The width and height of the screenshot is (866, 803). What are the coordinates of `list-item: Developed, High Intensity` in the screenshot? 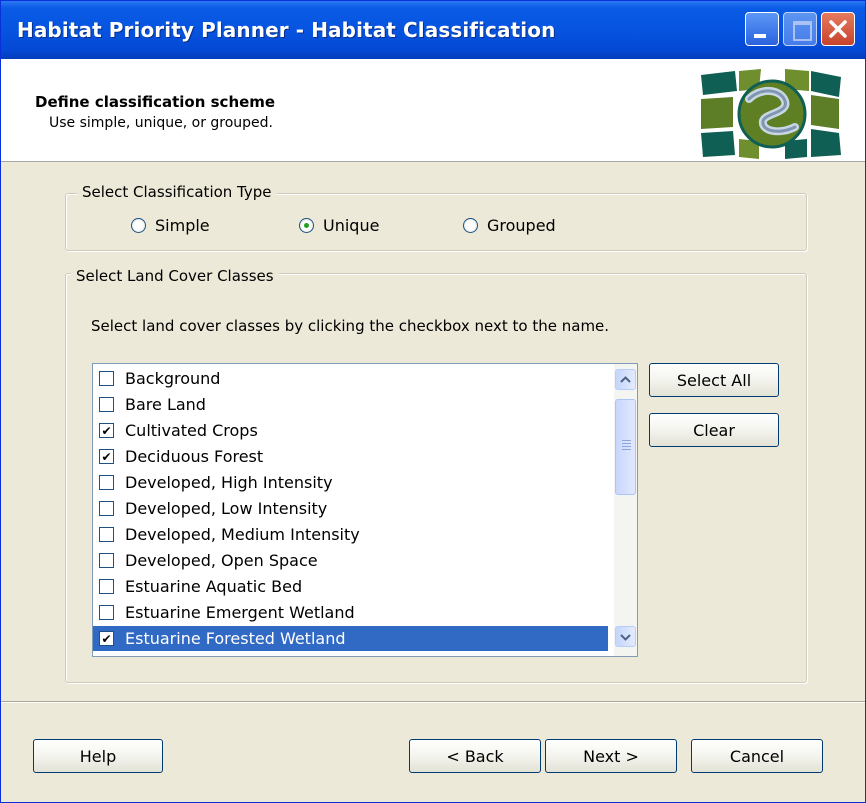 It's located at (350, 482).